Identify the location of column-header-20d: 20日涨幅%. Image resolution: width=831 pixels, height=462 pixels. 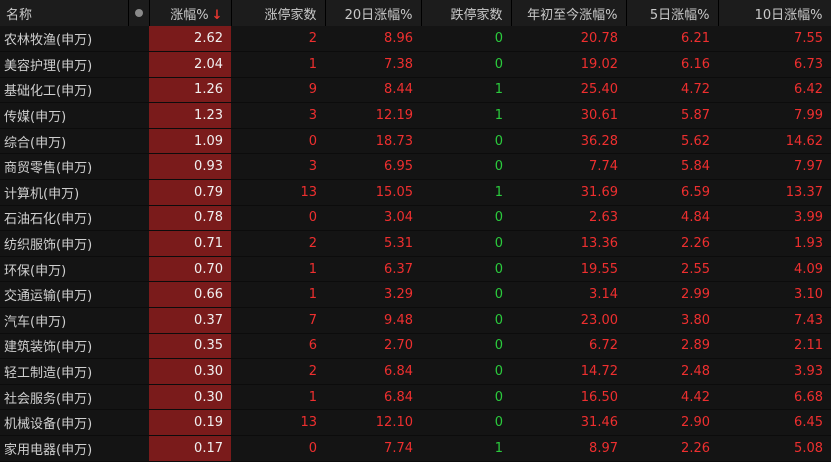
(373, 13).